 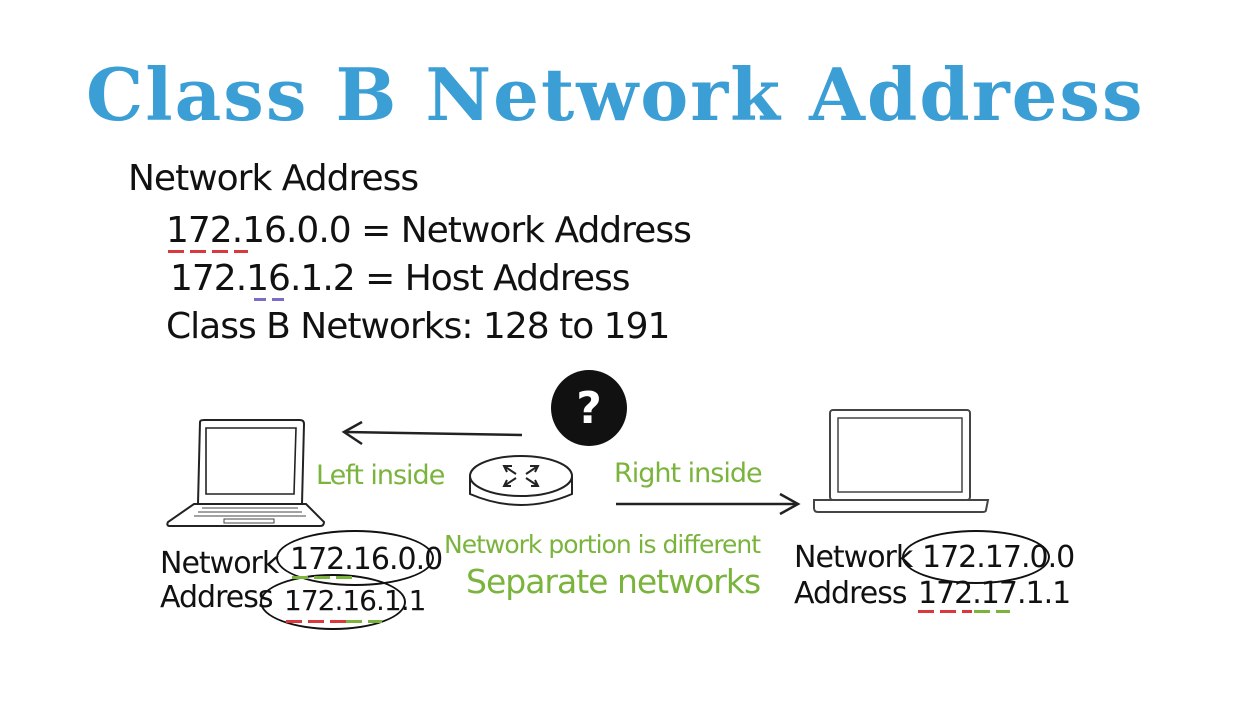 I want to click on right-network-address: 172.17.0.0, so click(x=998, y=557).